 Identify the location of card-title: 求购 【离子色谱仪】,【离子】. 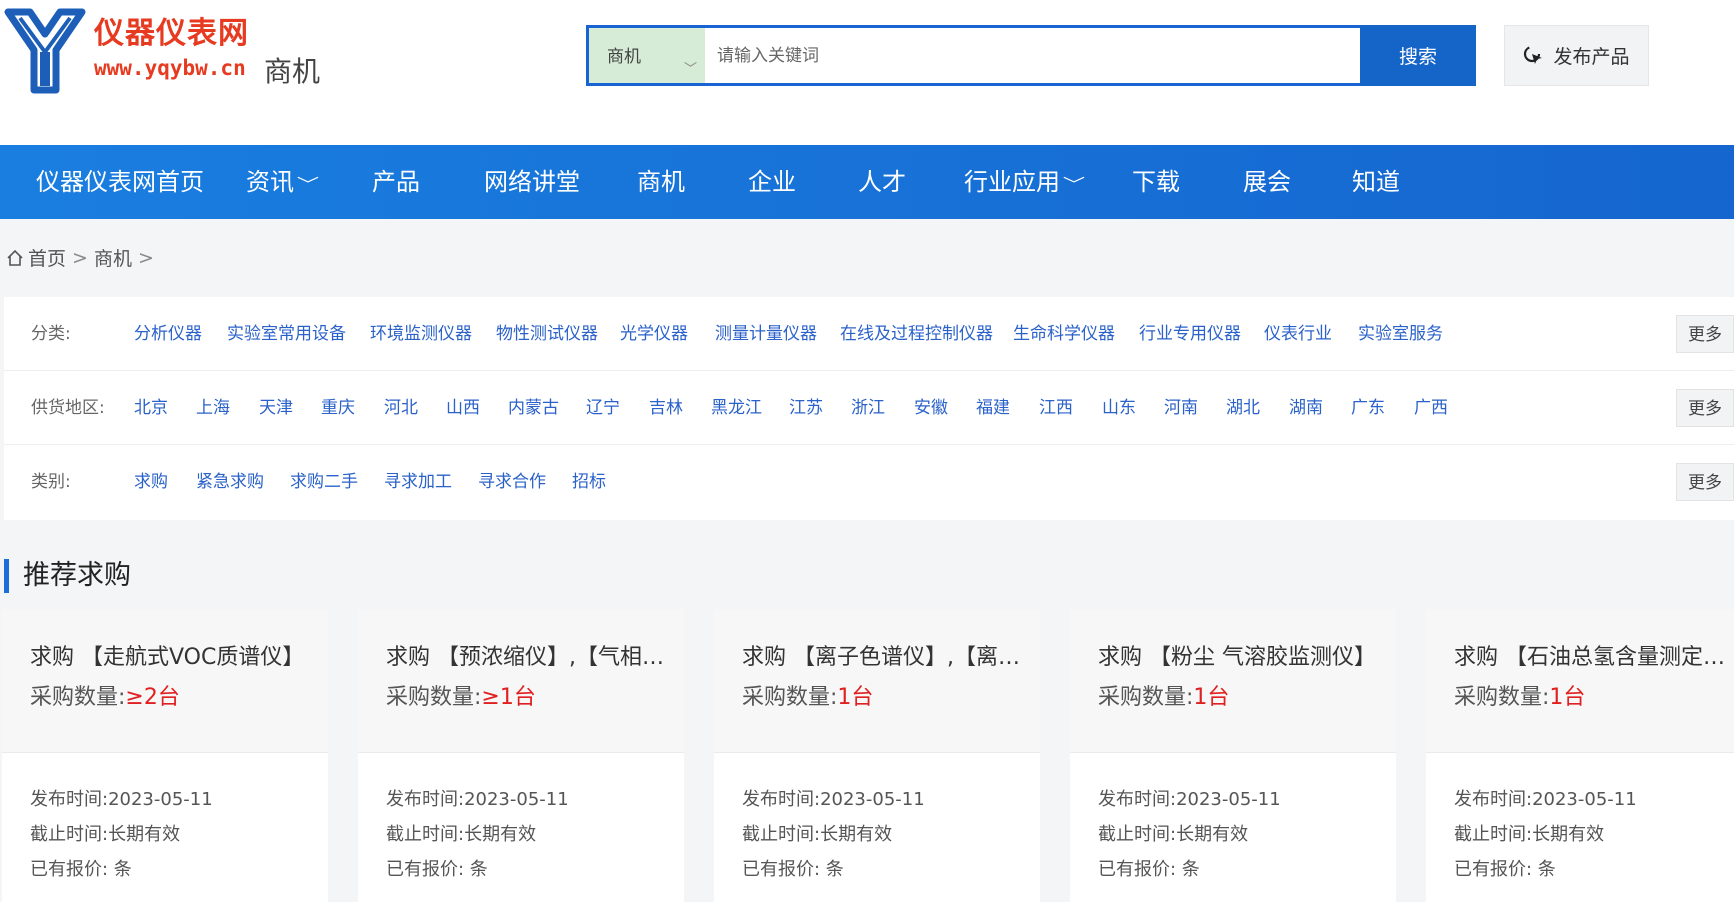
(883, 655).